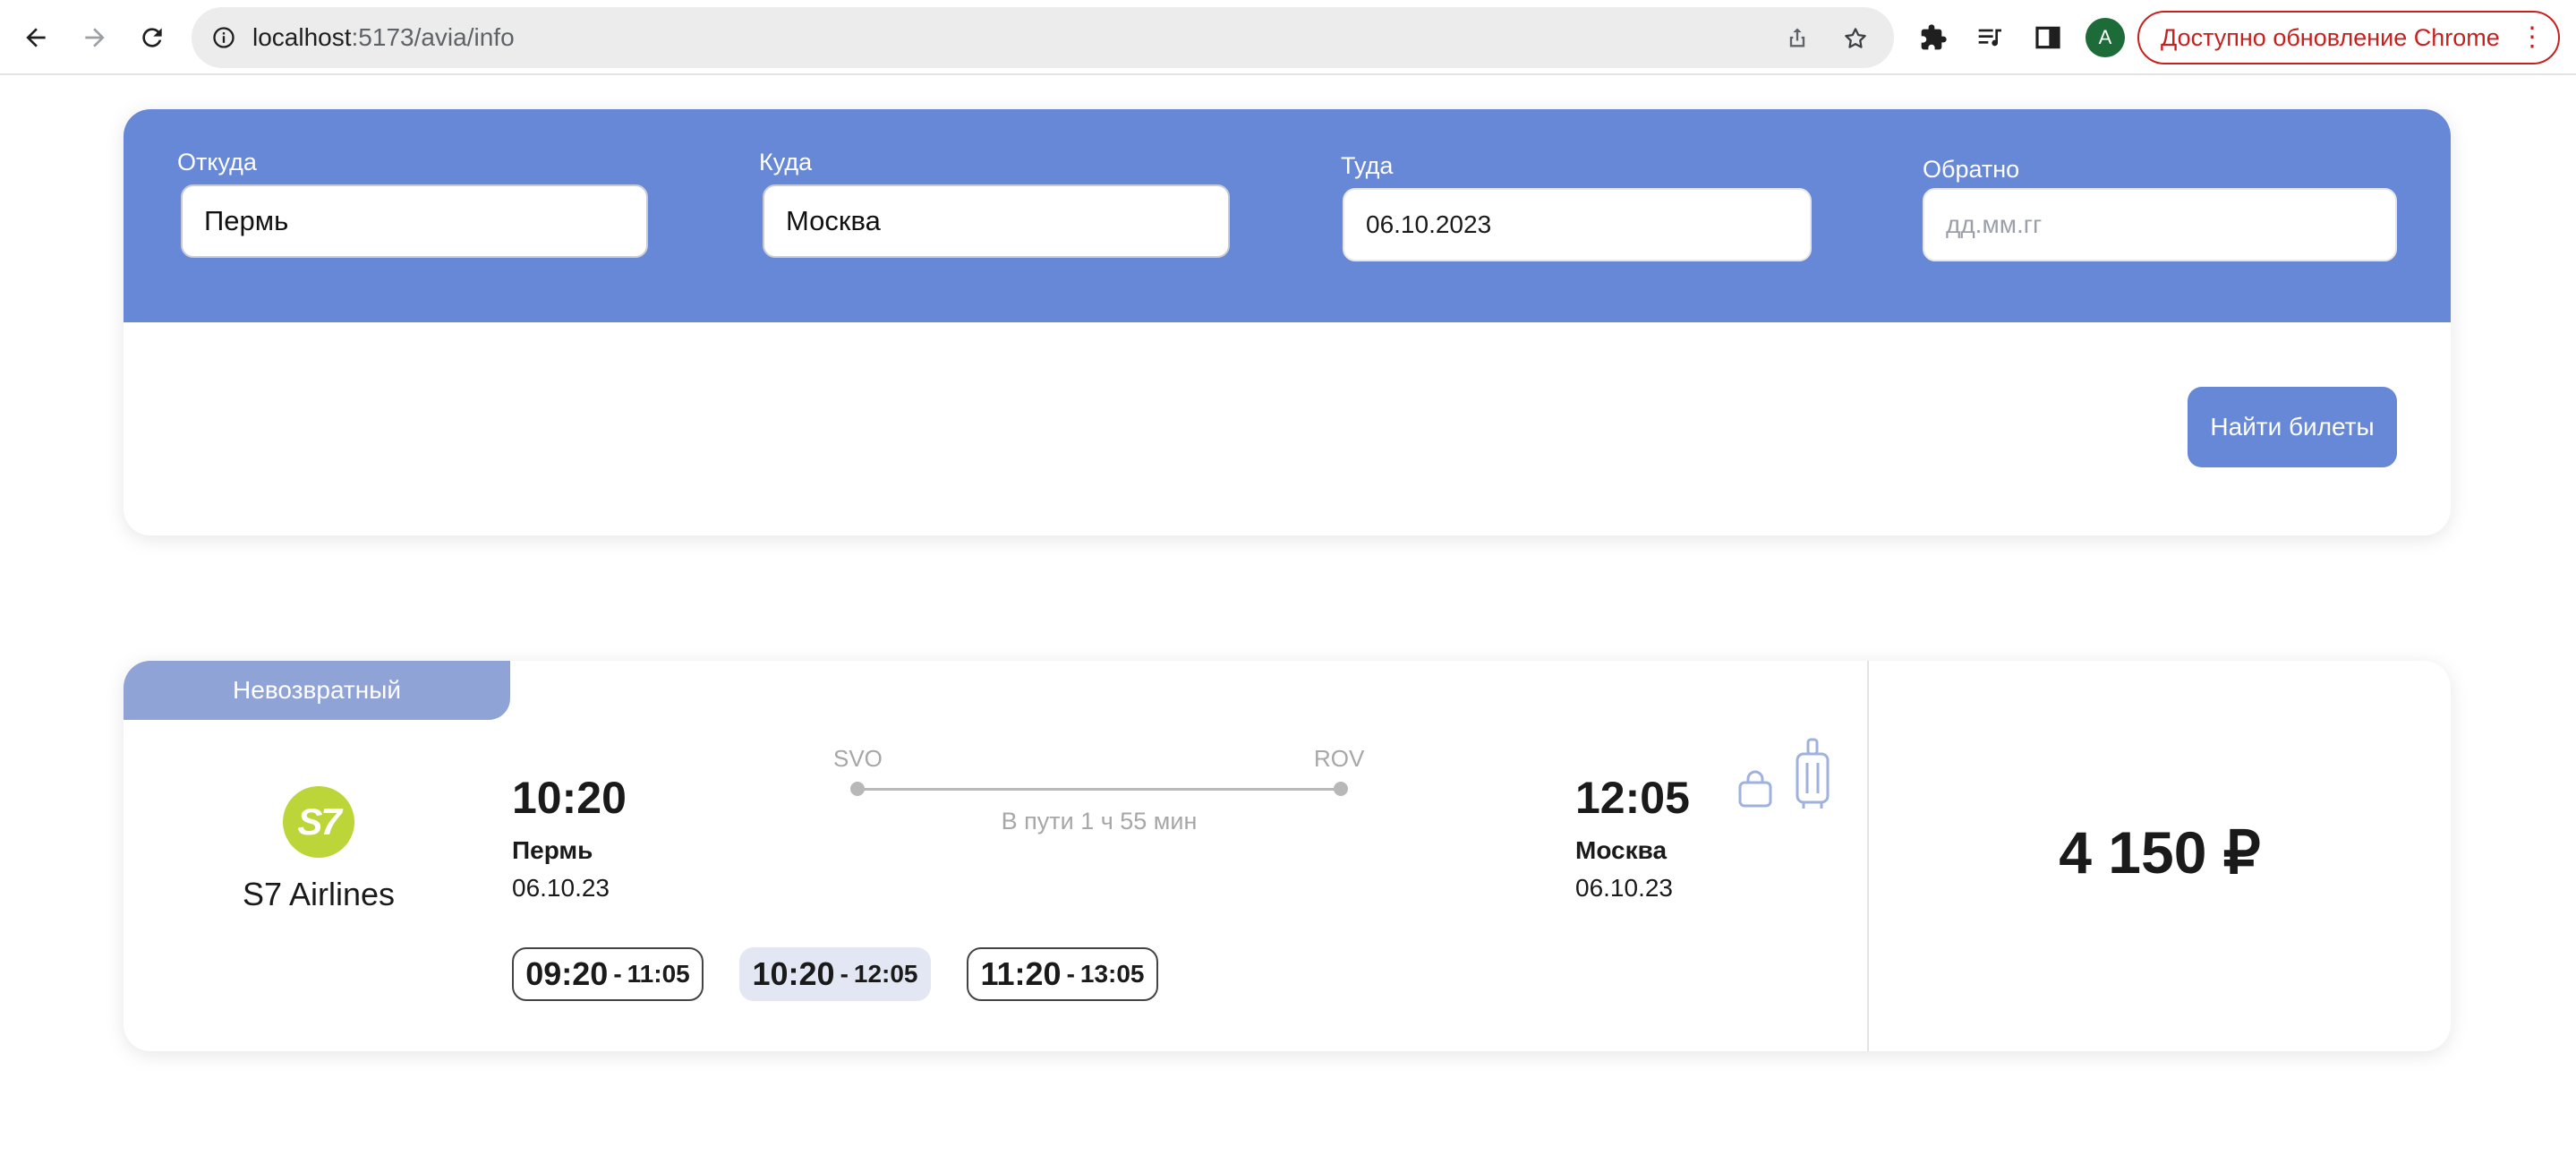 Image resolution: width=2576 pixels, height=1164 pixels. I want to click on time-slot-option: 09:20-11:05, so click(608, 974).